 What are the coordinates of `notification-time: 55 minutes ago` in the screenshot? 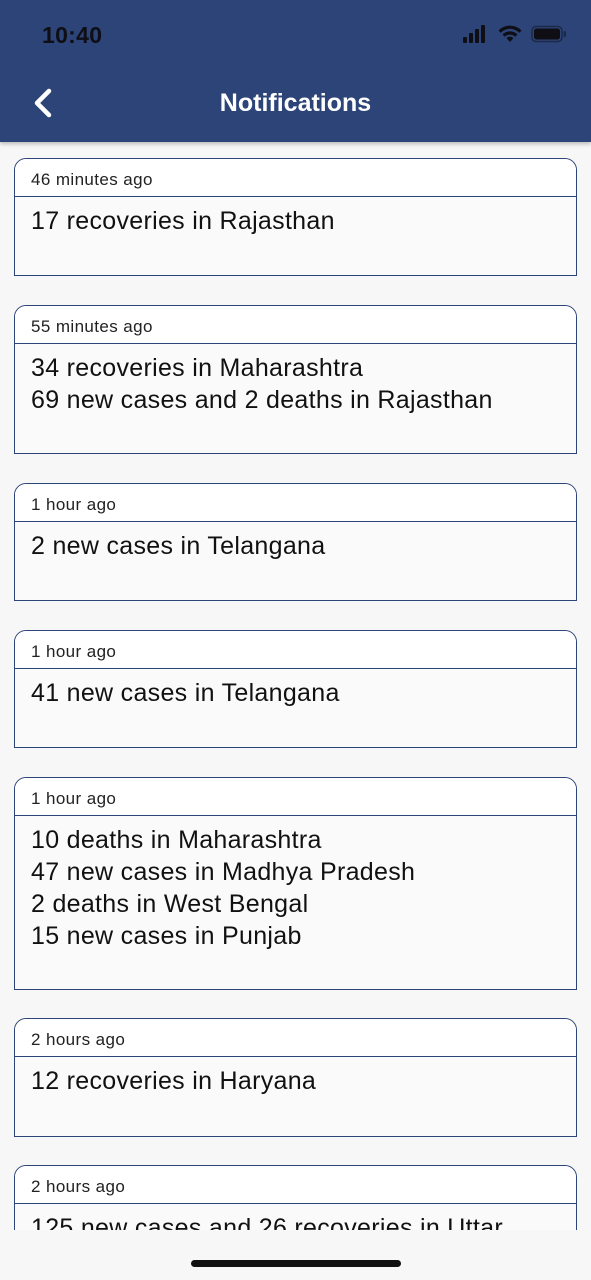 It's located at (295, 325).